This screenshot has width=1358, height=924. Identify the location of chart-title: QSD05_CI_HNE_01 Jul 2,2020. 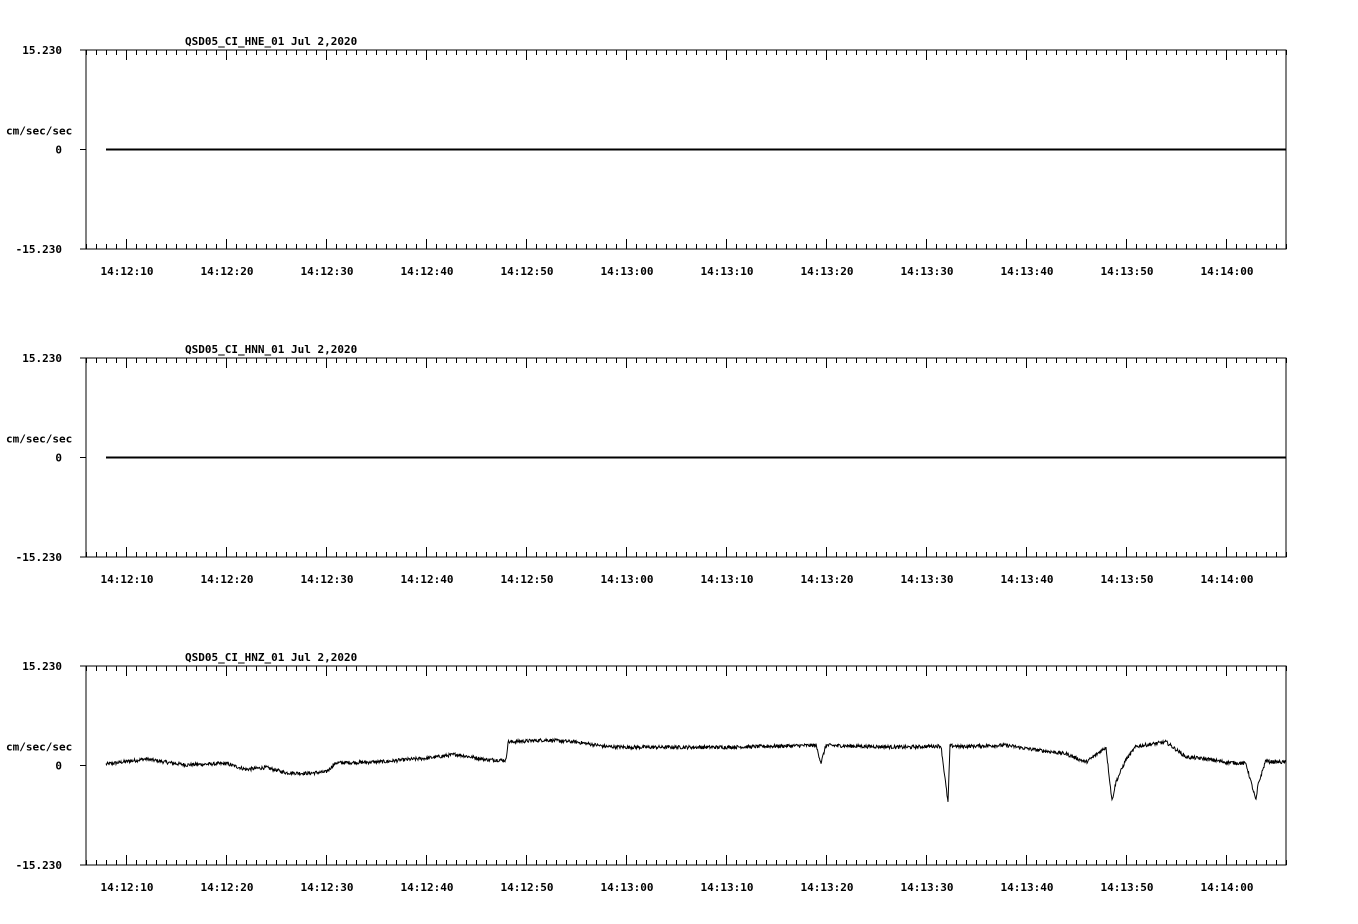
(271, 41).